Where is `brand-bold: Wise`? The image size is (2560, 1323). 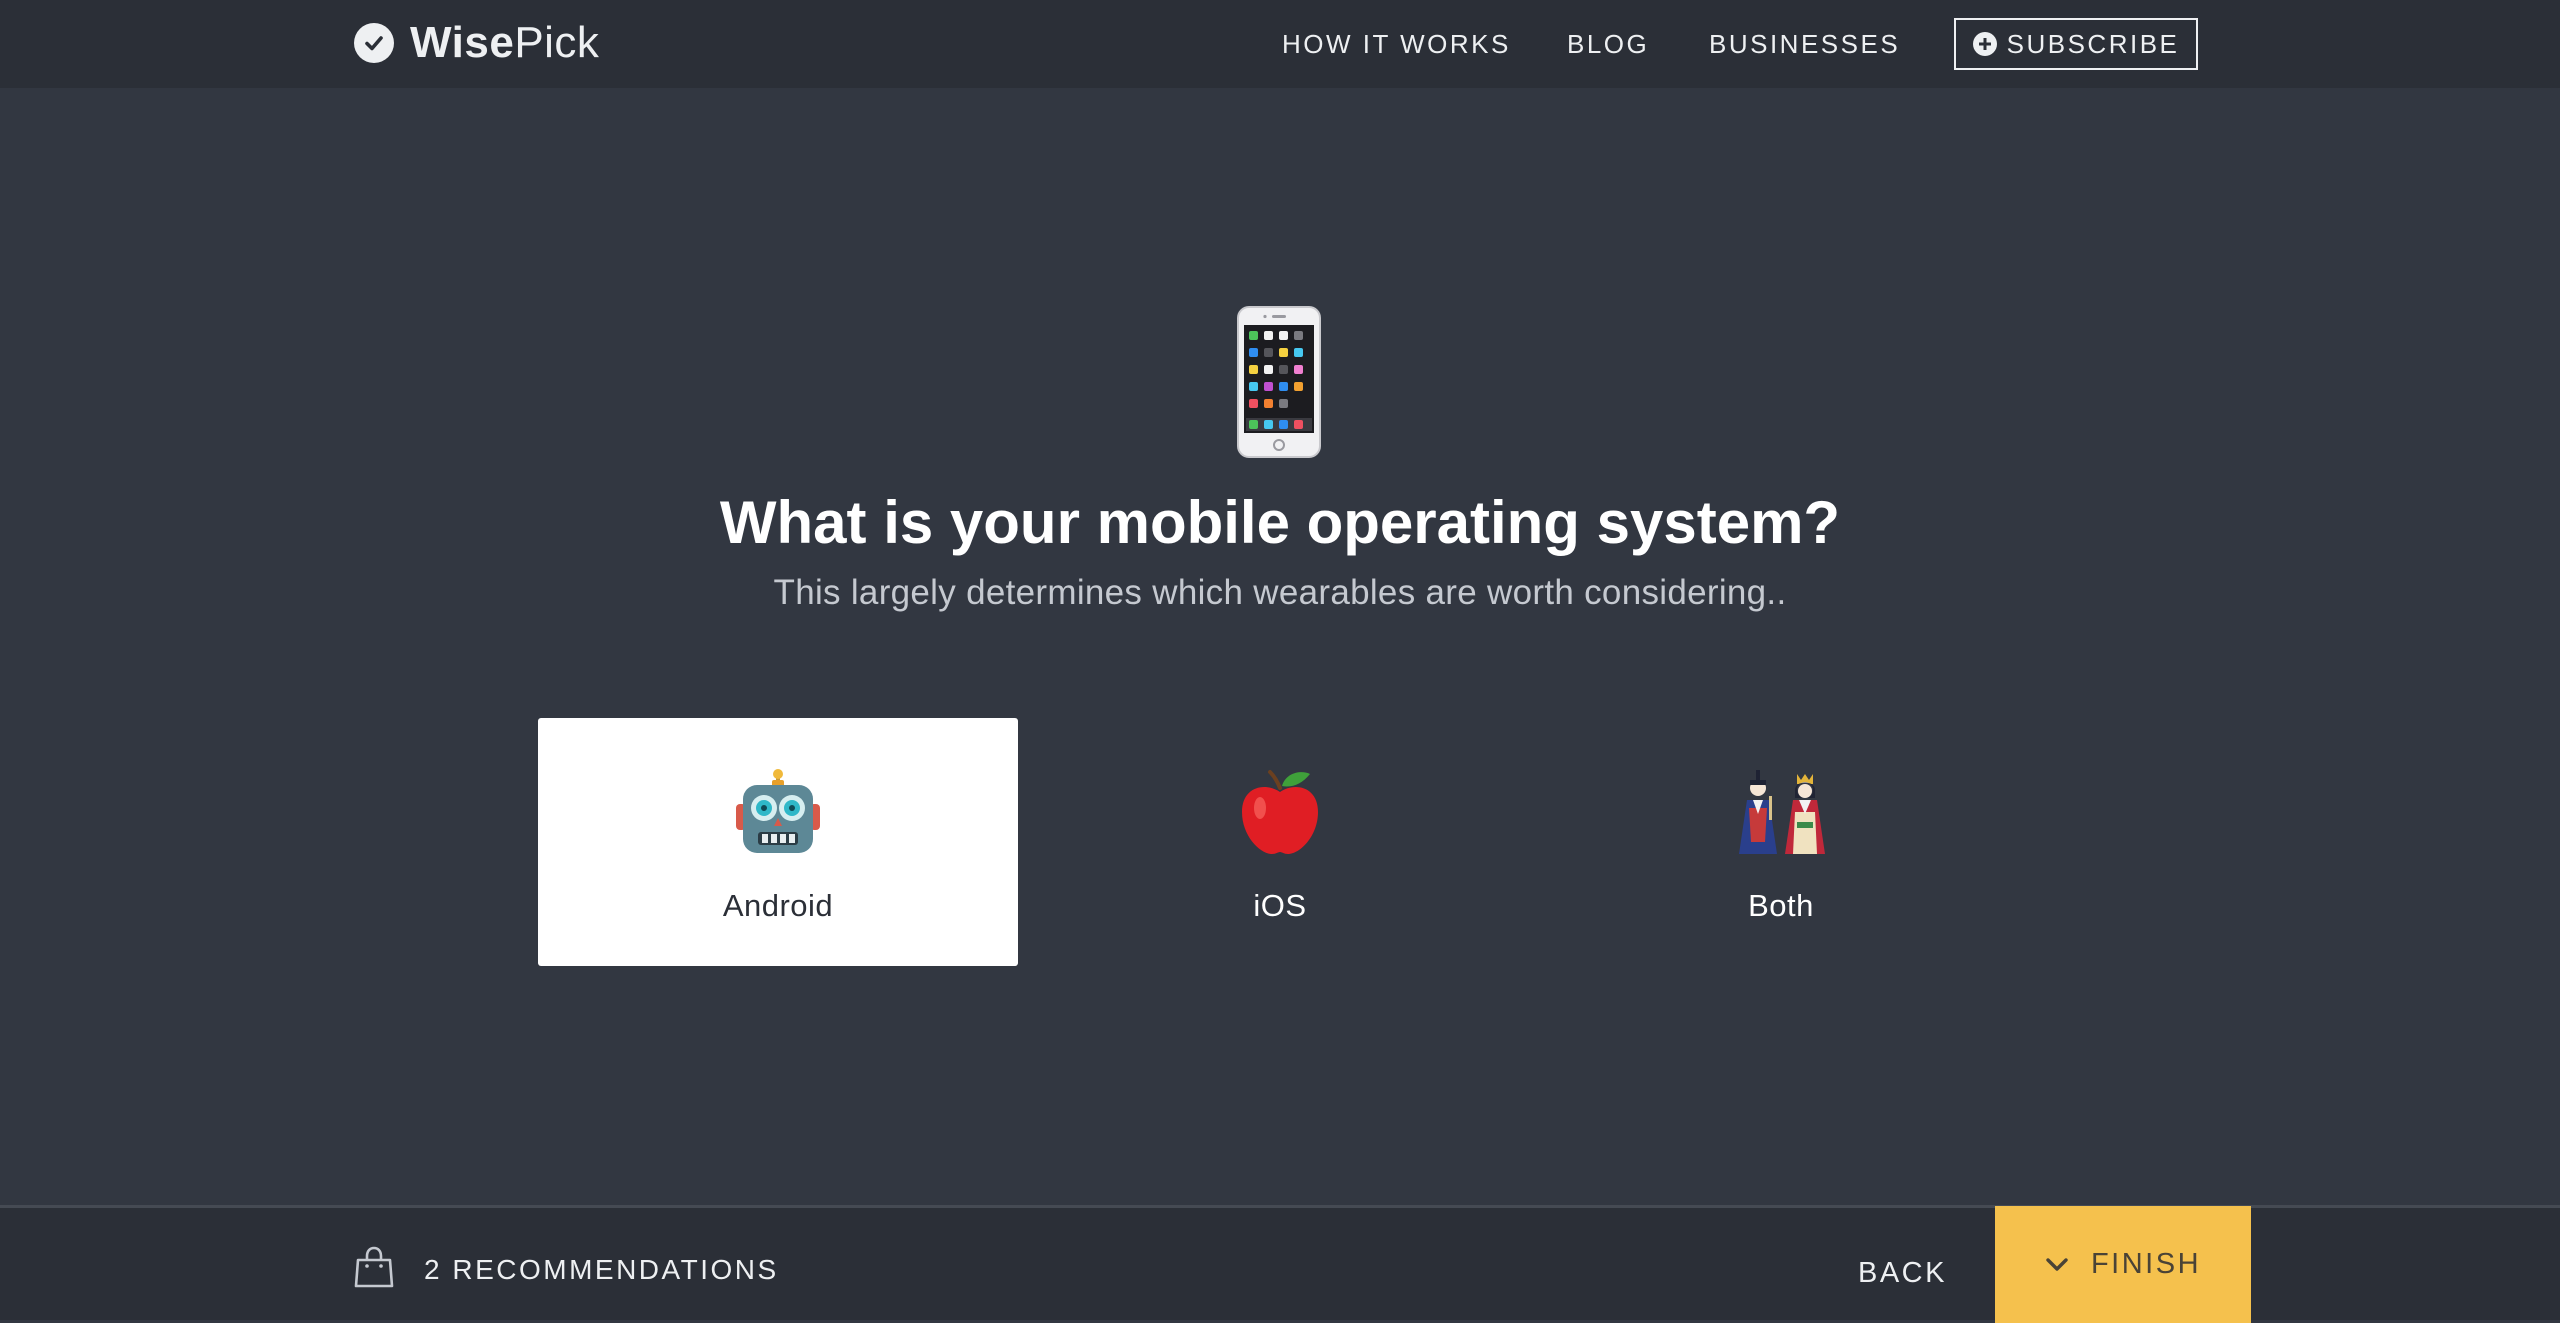 brand-bold: Wise is located at coordinates (462, 42).